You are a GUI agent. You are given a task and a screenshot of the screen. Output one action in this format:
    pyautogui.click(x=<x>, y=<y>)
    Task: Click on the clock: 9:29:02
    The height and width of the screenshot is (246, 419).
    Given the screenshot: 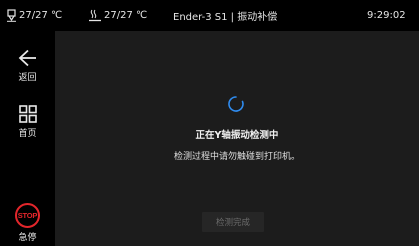 What is the action you would take?
    pyautogui.click(x=386, y=15)
    